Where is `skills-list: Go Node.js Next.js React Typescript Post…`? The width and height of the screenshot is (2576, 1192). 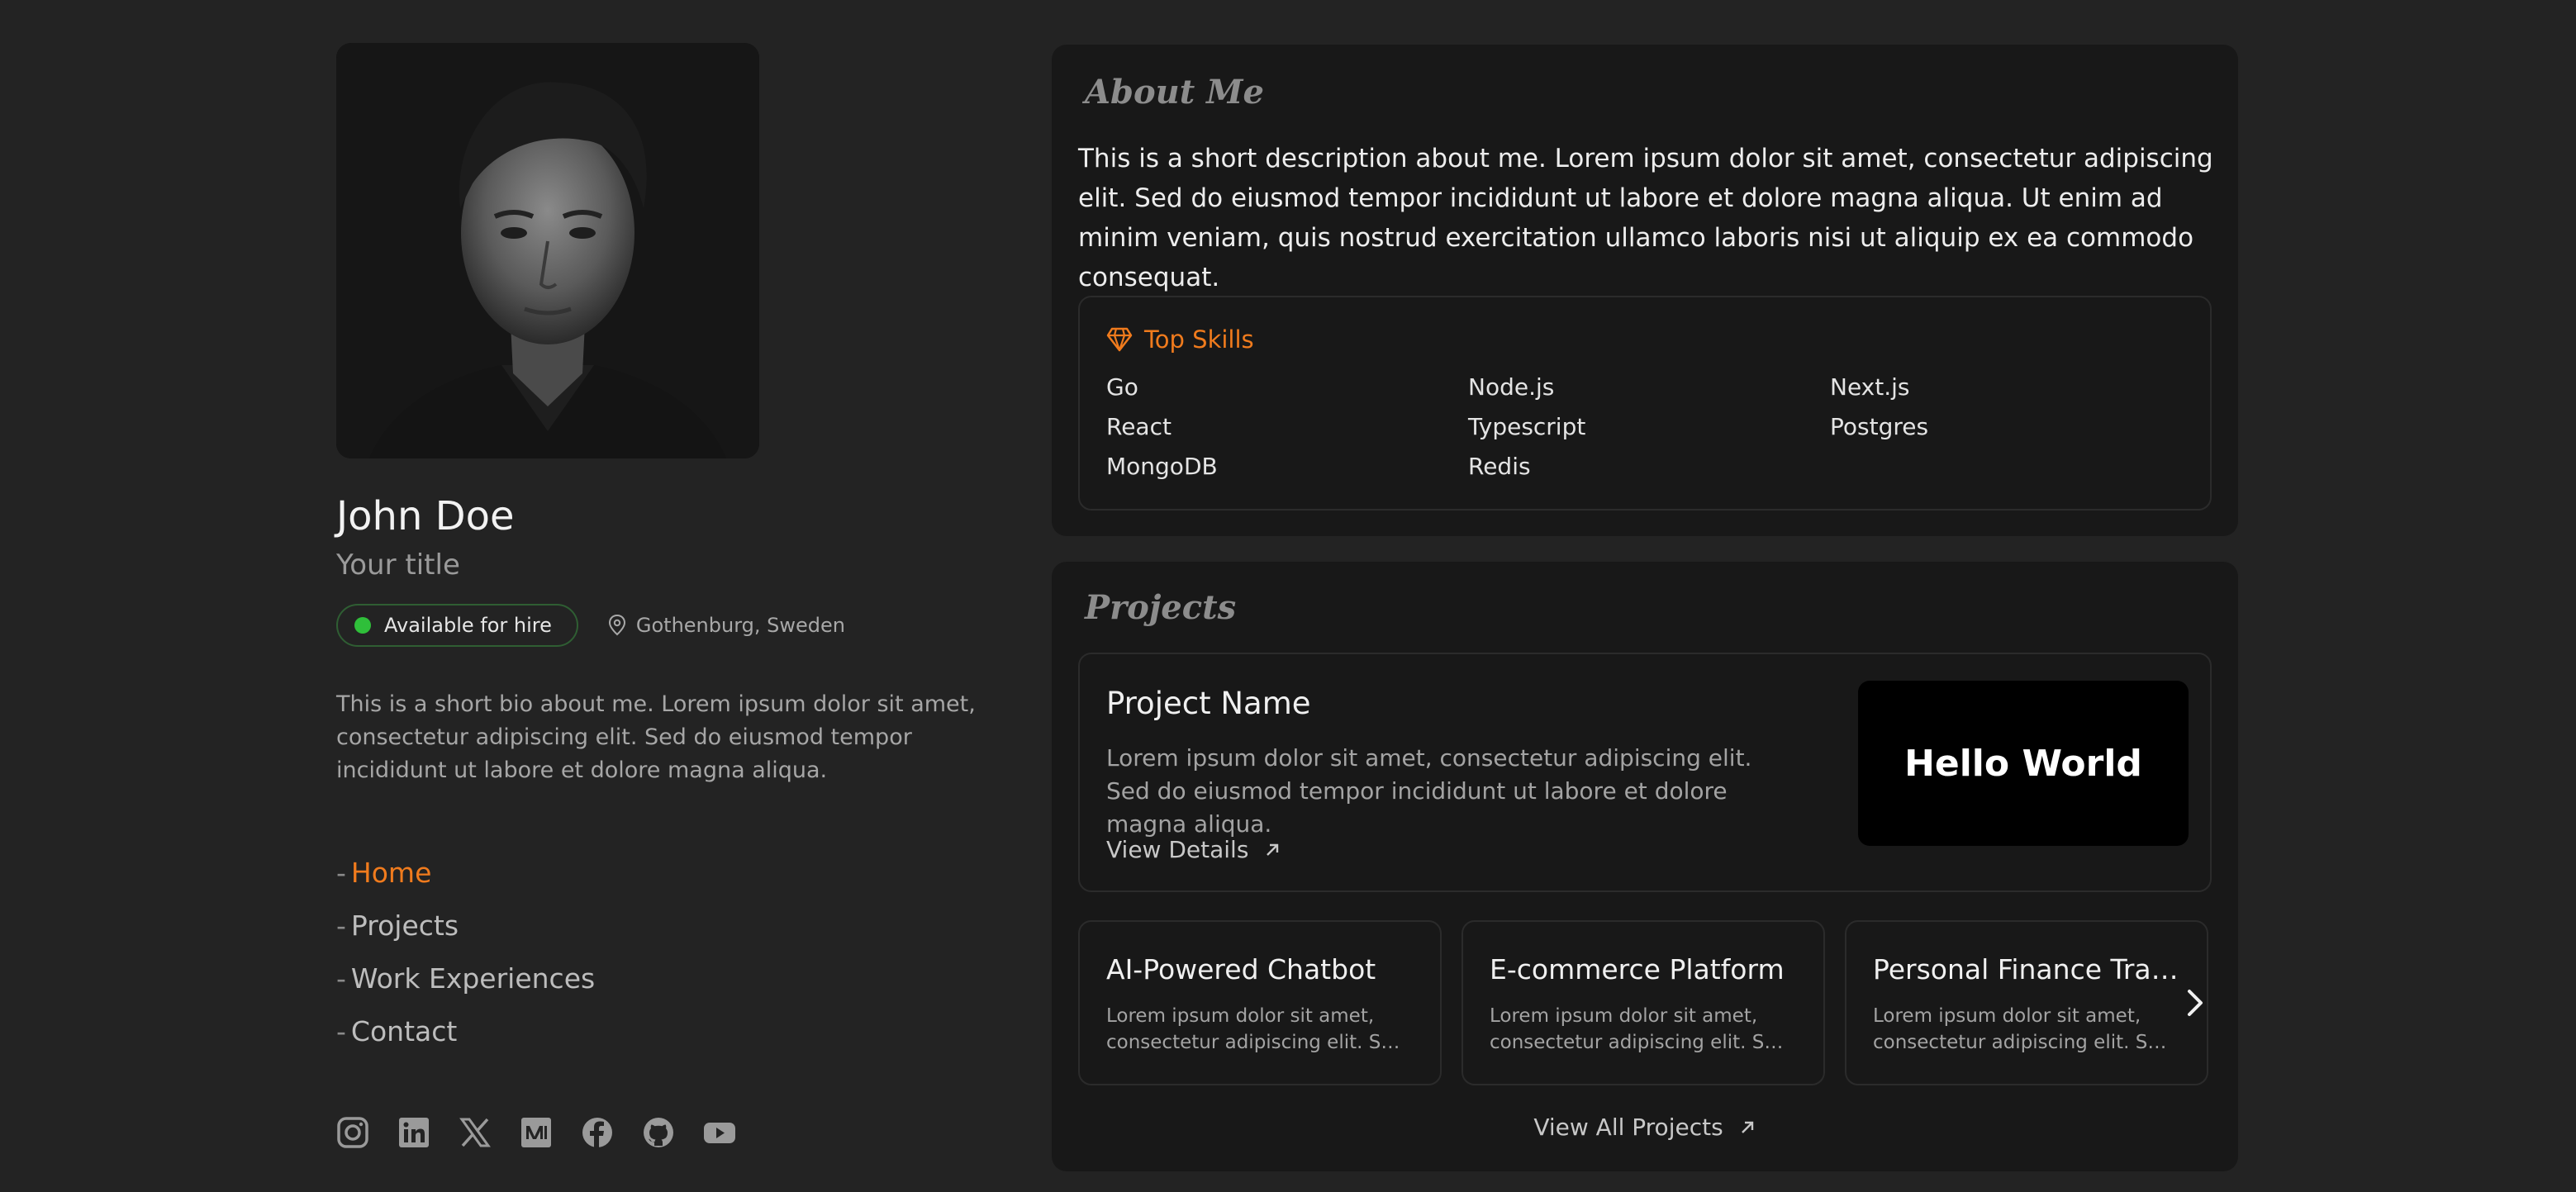 skills-list: Go Node.js Next.js React Typescript Post… is located at coordinates (1651, 427).